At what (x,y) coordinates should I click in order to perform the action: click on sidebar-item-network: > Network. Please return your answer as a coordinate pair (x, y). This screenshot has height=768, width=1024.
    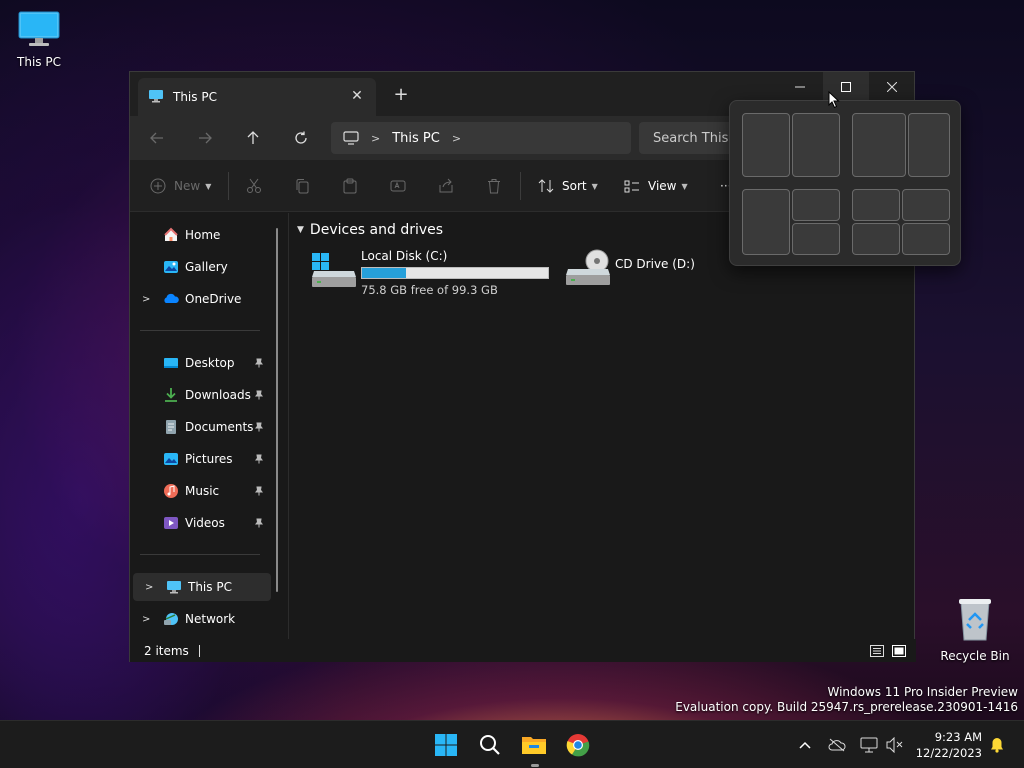
    Looking at the image, I should click on (199, 619).